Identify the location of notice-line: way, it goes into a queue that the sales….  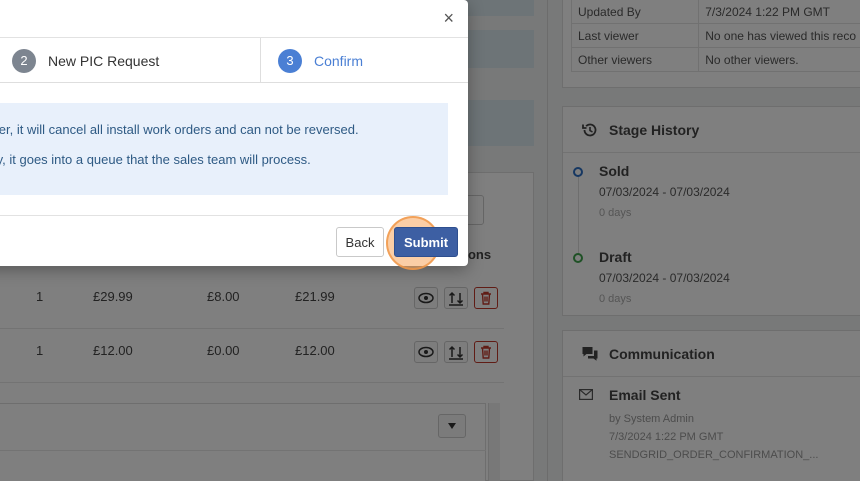
(155, 159).